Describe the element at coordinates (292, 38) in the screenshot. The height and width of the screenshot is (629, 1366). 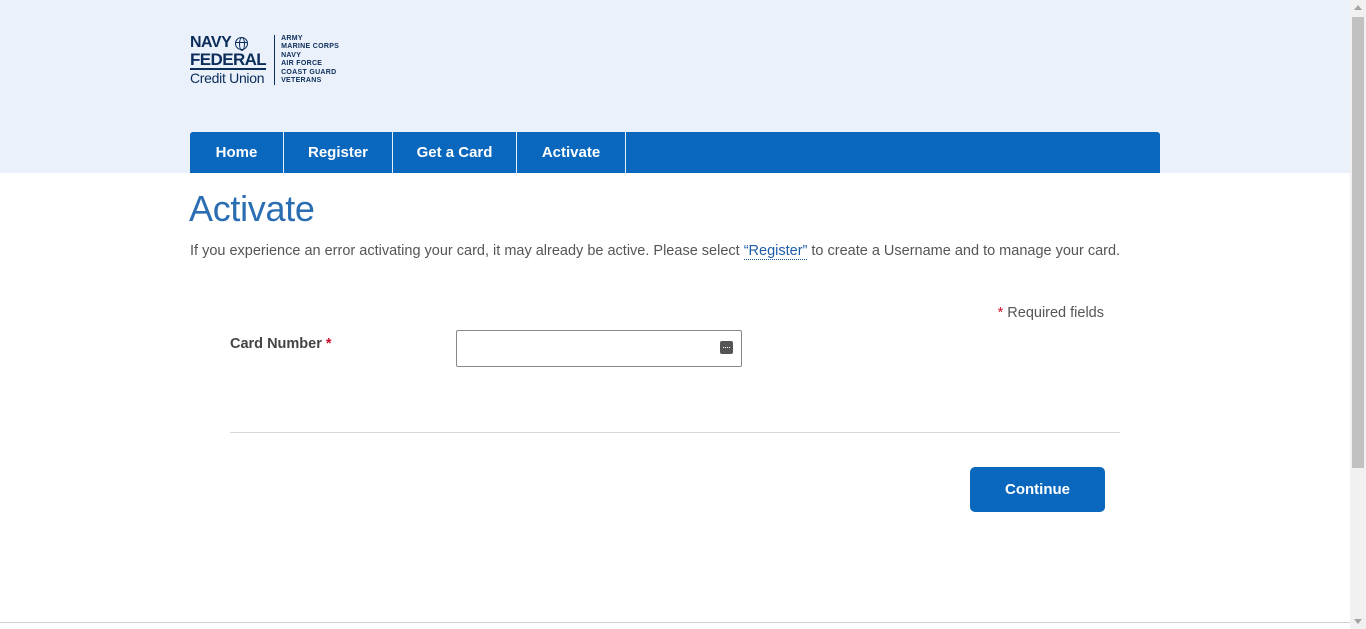
I see `branch-army: ARMY` at that location.